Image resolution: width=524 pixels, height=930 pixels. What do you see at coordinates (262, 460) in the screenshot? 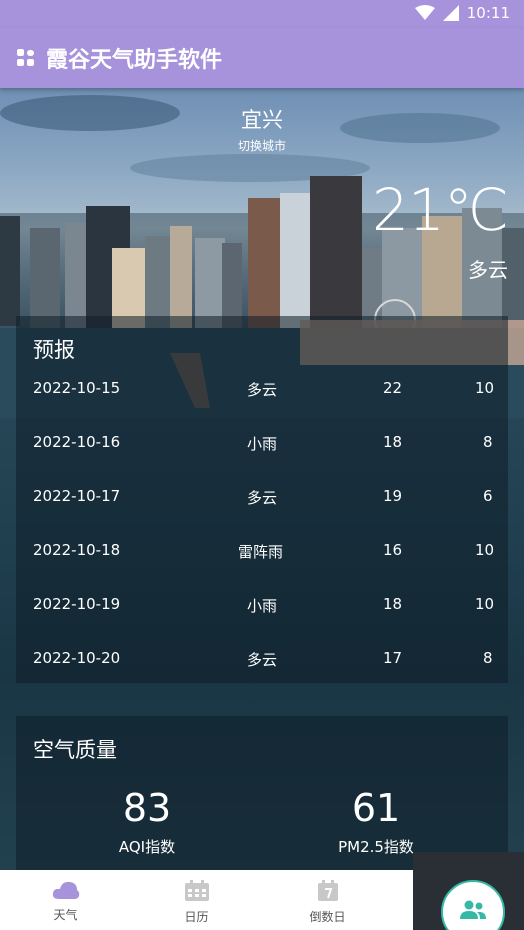
I see `forecast-row: 2022-10-16 小雨 18 8` at bounding box center [262, 460].